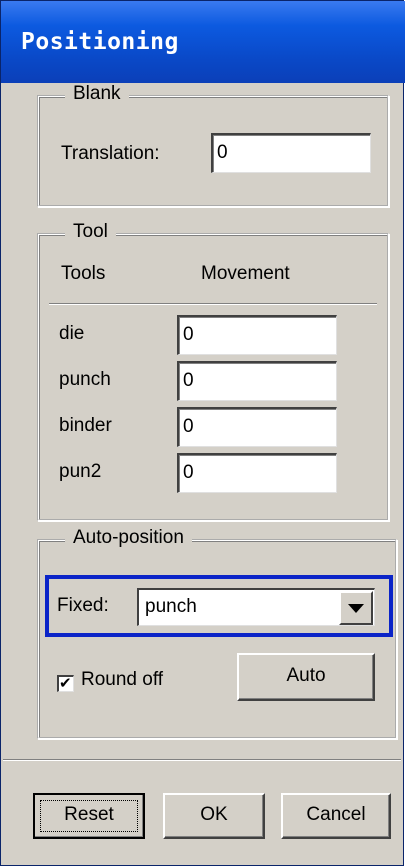 This screenshot has width=406, height=868. Describe the element at coordinates (171, 606) in the screenshot. I see `fixed-tool-value: punch` at that location.